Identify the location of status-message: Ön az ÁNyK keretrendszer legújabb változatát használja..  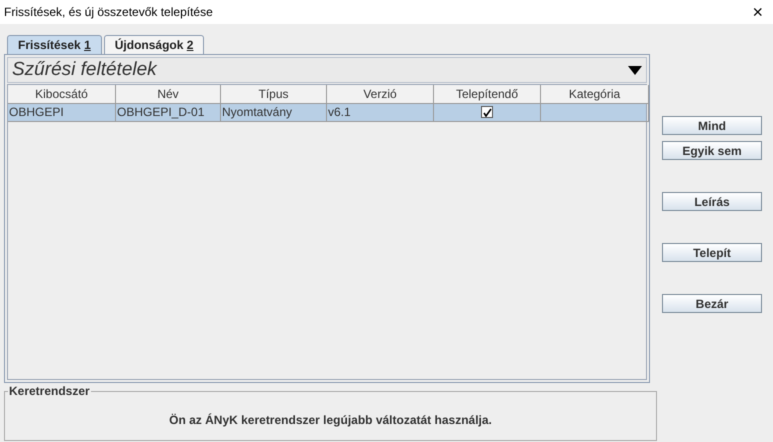
(330, 420).